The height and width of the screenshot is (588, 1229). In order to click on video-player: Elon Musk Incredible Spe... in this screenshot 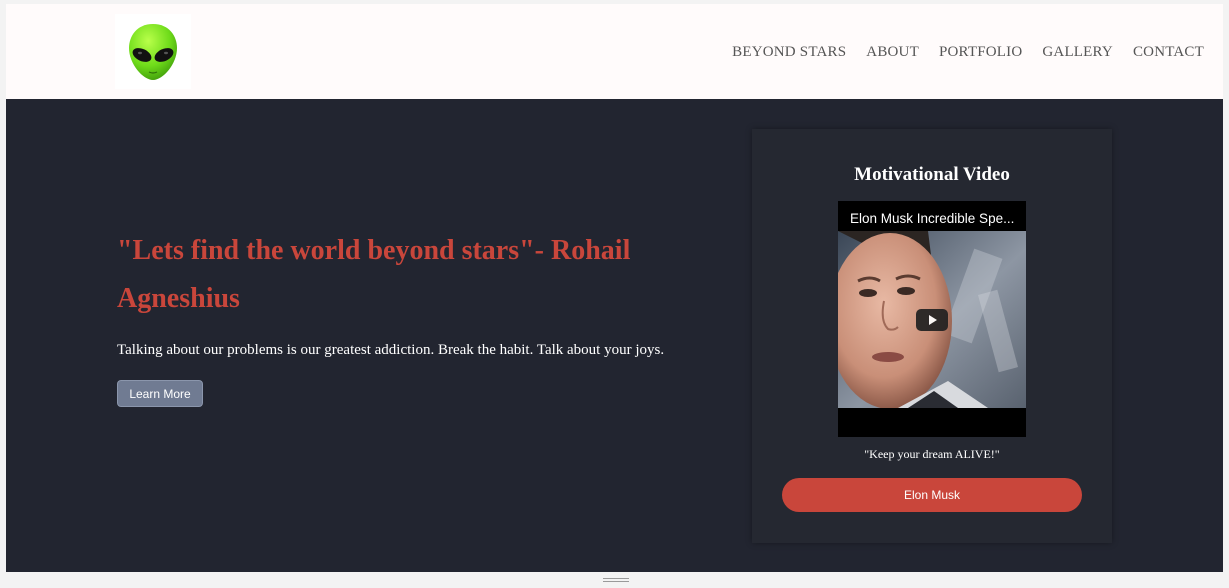, I will do `click(932, 319)`.